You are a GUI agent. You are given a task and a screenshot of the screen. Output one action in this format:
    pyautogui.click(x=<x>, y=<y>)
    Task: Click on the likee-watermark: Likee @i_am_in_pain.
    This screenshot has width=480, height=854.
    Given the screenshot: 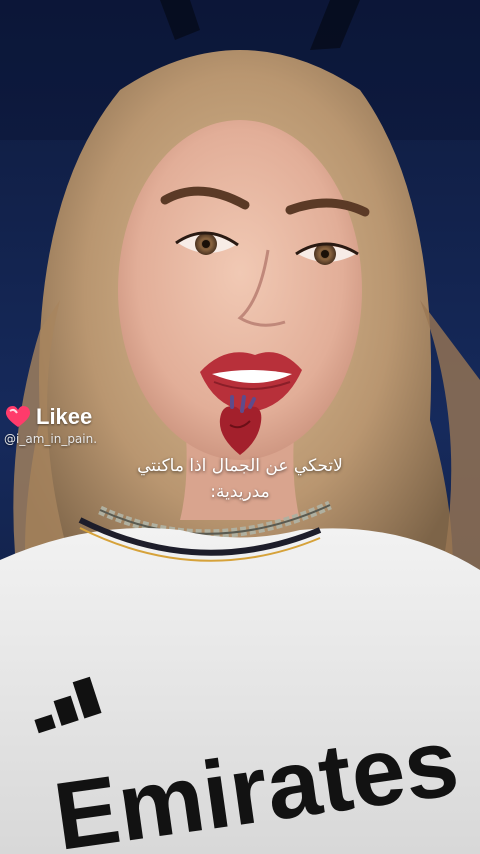 What is the action you would take?
    pyautogui.click(x=50, y=425)
    